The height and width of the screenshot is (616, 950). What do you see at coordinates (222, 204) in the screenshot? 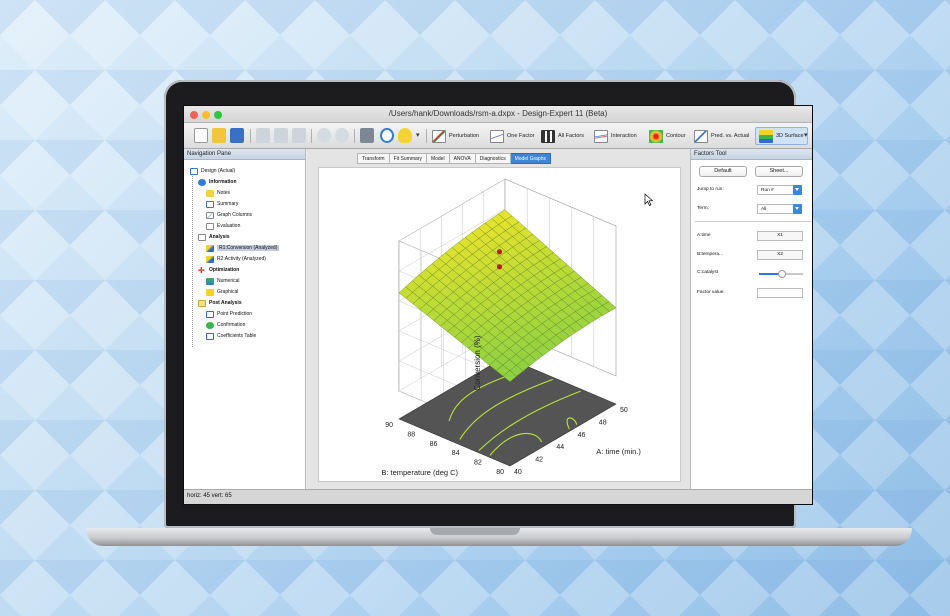
I see `tree-item-summary: Summary` at bounding box center [222, 204].